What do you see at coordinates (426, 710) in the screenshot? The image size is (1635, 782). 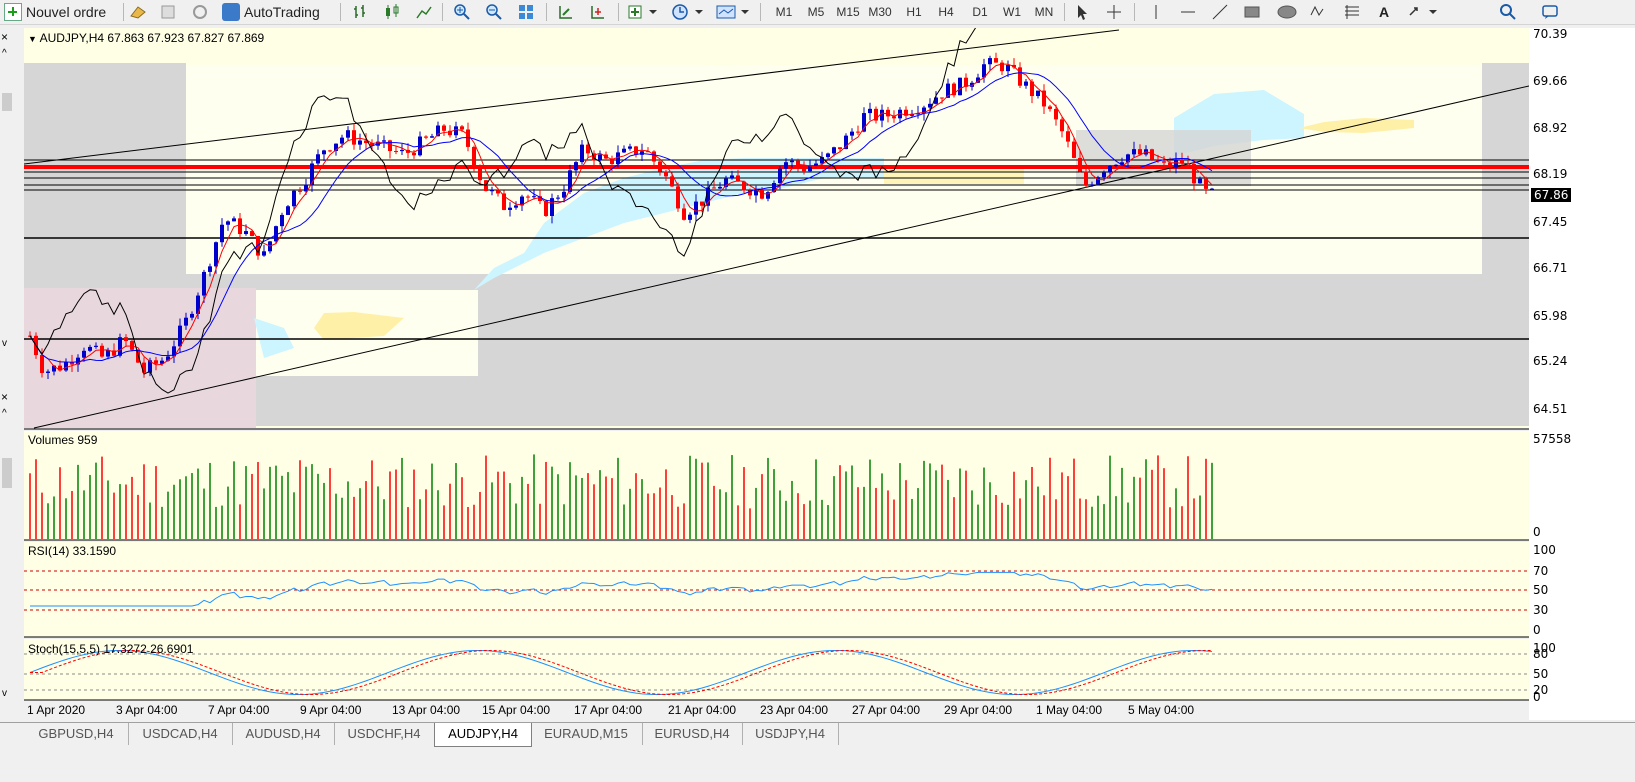 I see `time-label: 13 Apr 04:00` at bounding box center [426, 710].